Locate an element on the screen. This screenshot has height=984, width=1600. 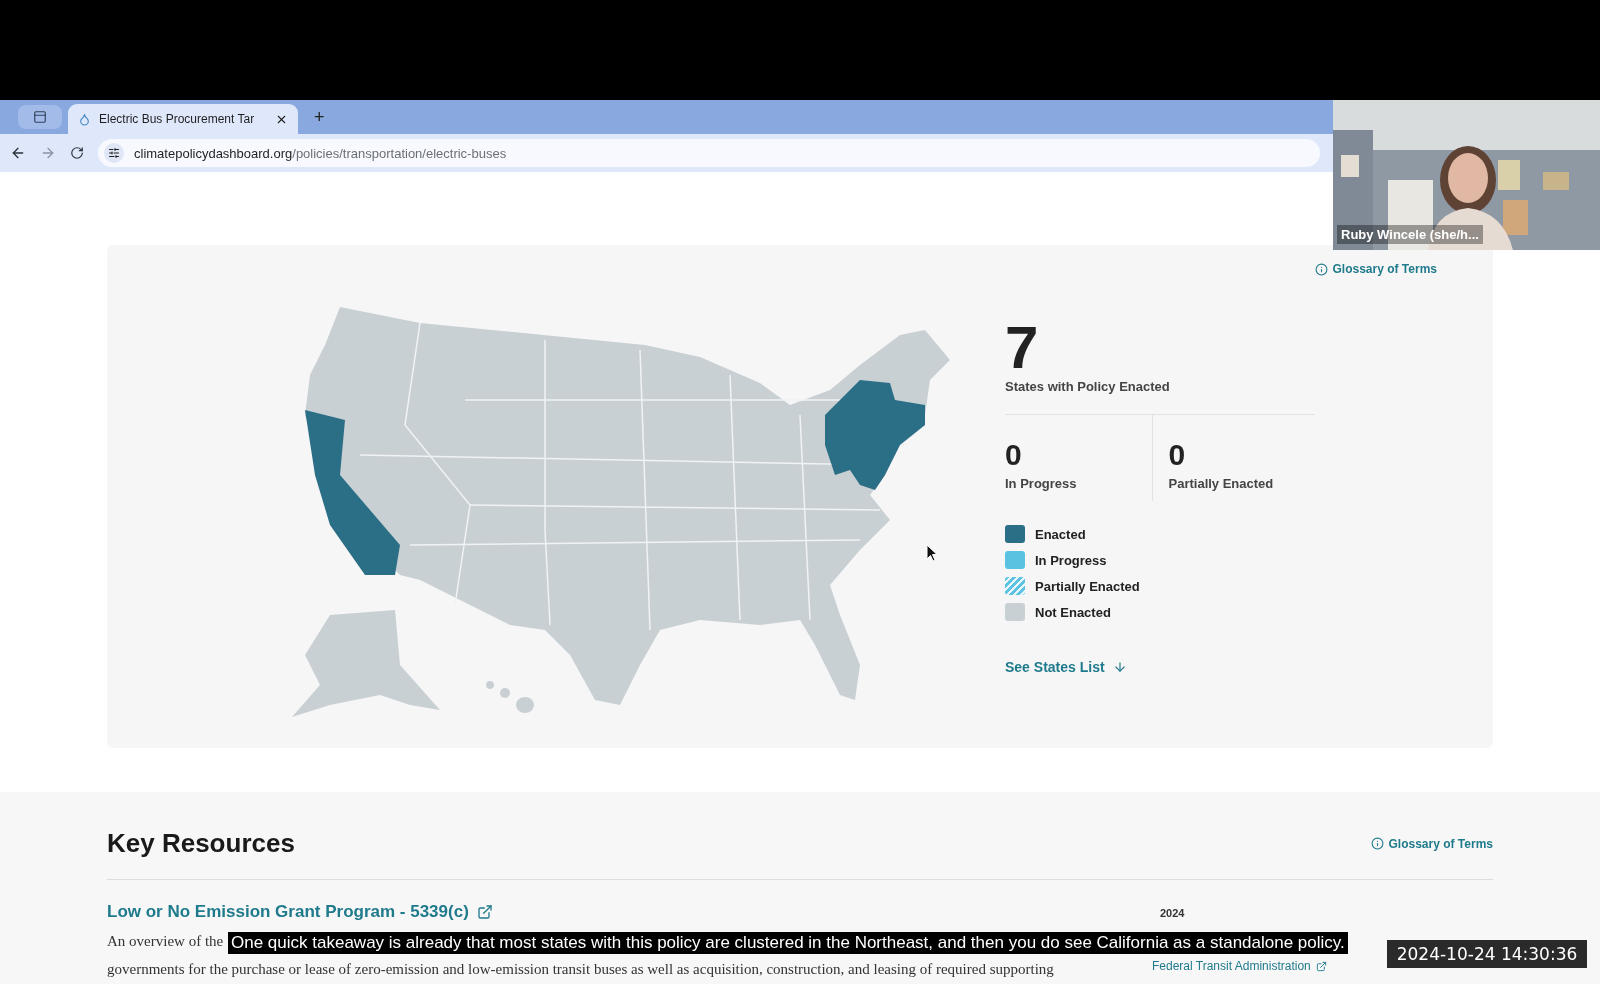
legend-label: Not Enacted is located at coordinates (1073, 612).